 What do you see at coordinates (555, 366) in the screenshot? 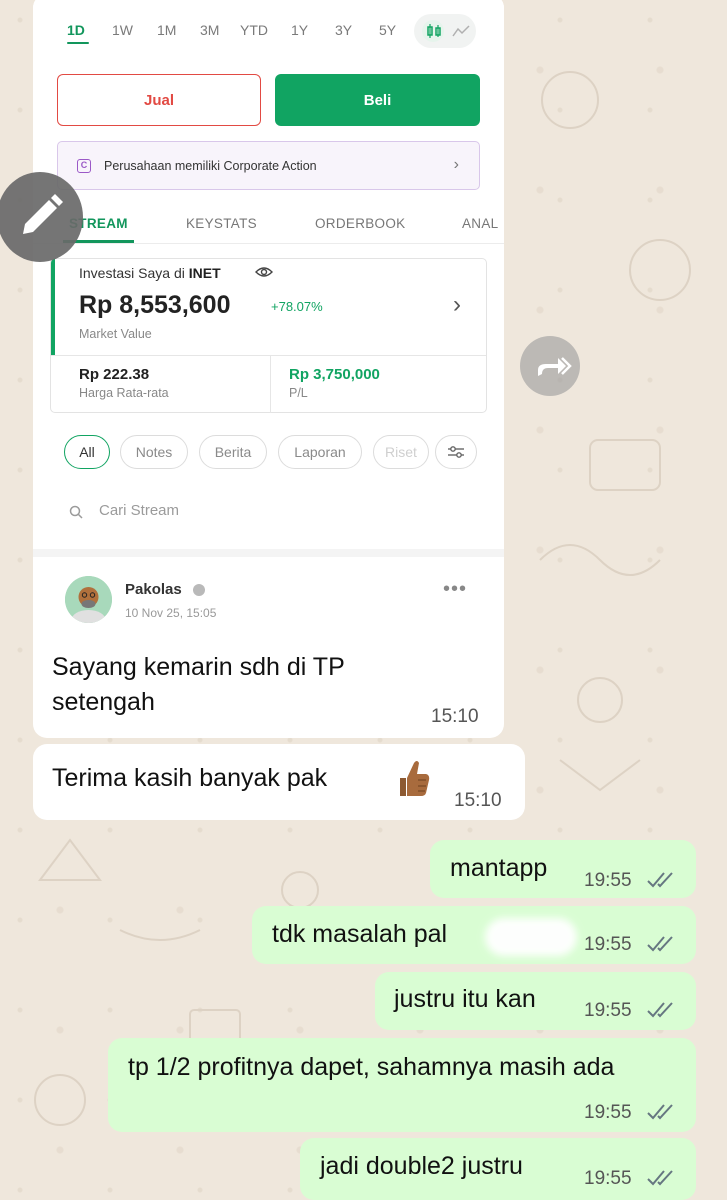
I see `forward-icon` at bounding box center [555, 366].